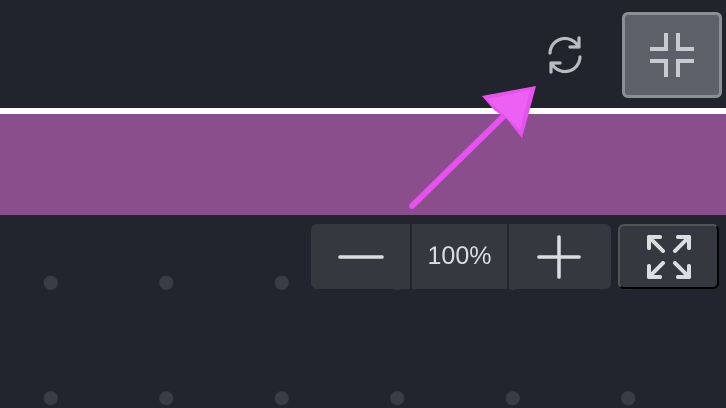 The width and height of the screenshot is (726, 408). I want to click on sync-button, so click(565, 55).